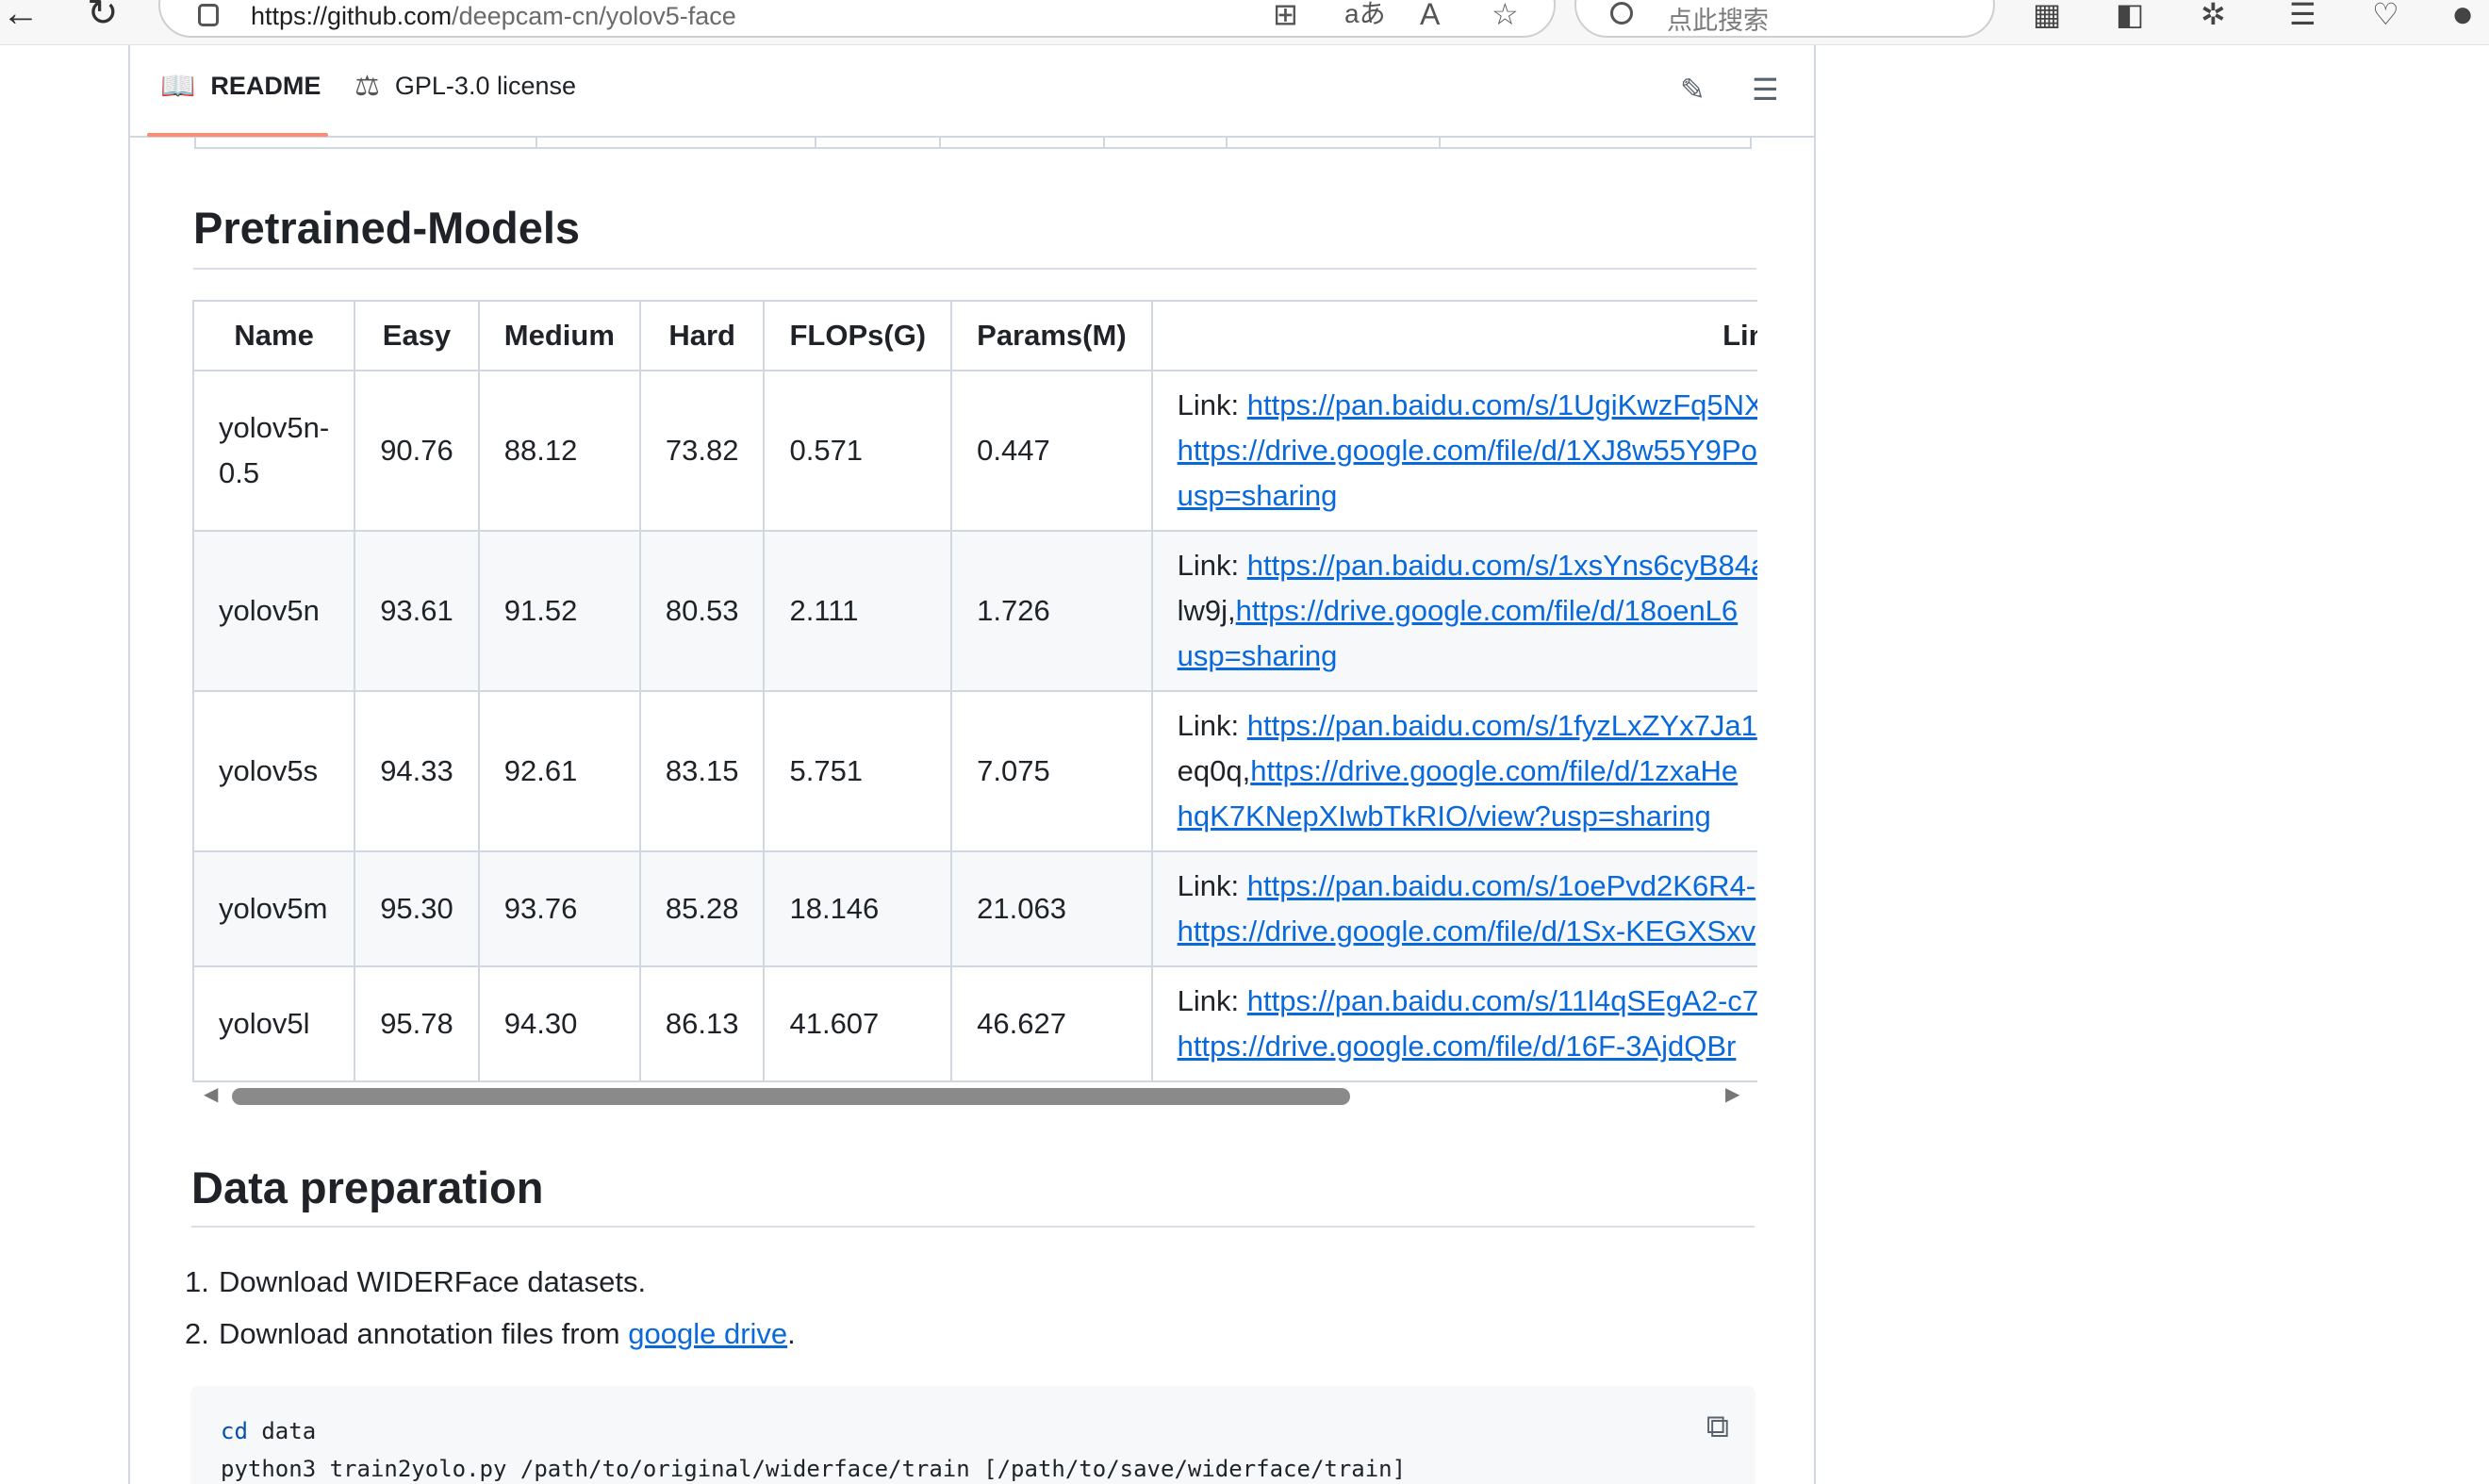  I want to click on cell-medium: 94.30, so click(559, 1023).